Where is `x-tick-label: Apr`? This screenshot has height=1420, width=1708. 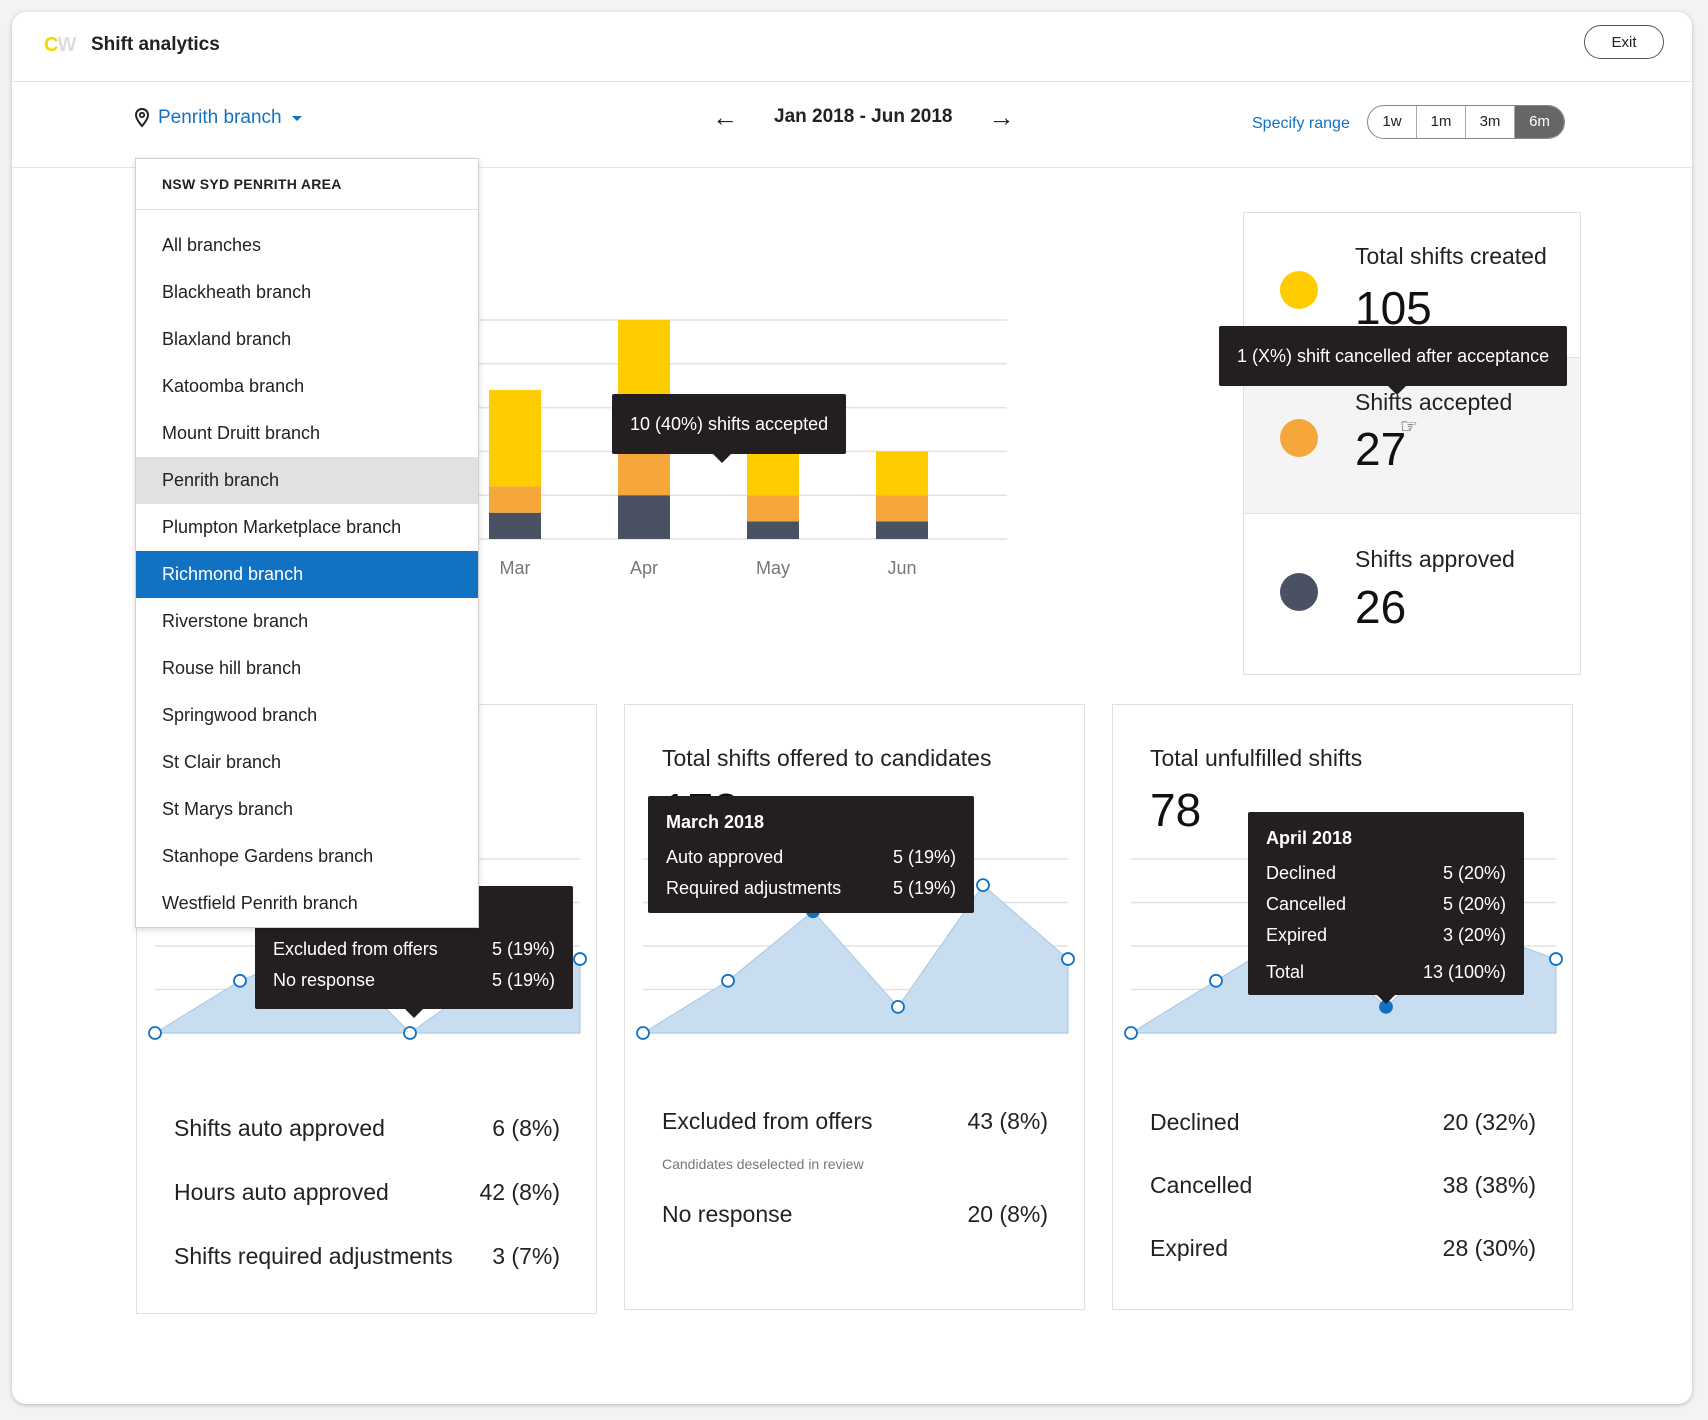 x-tick-label: Apr is located at coordinates (644, 568).